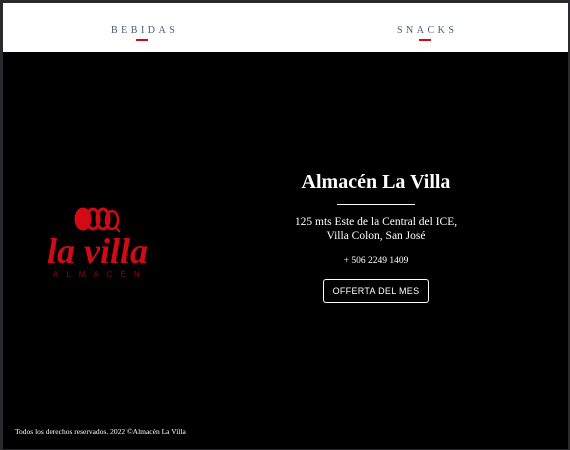  Describe the element at coordinates (97, 251) in the screenshot. I see `logo-wordmark: la villa` at that location.